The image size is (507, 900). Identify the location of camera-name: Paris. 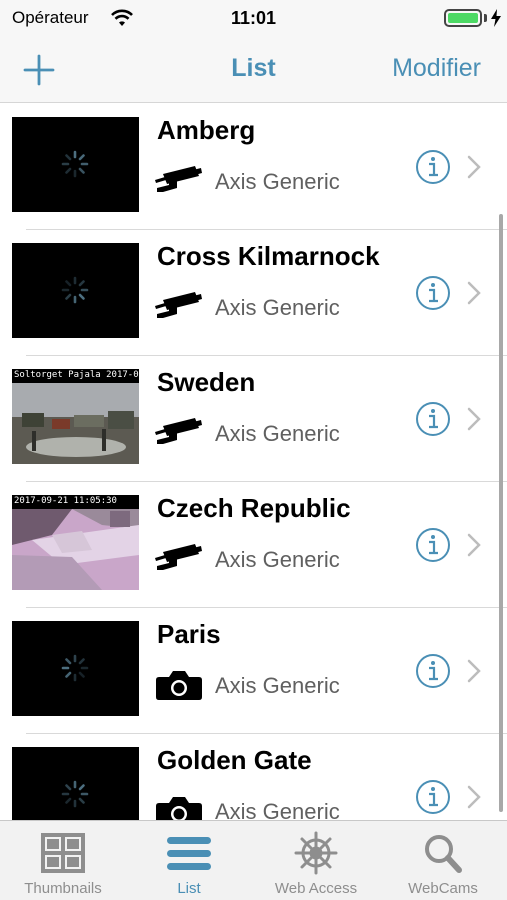
(189, 634).